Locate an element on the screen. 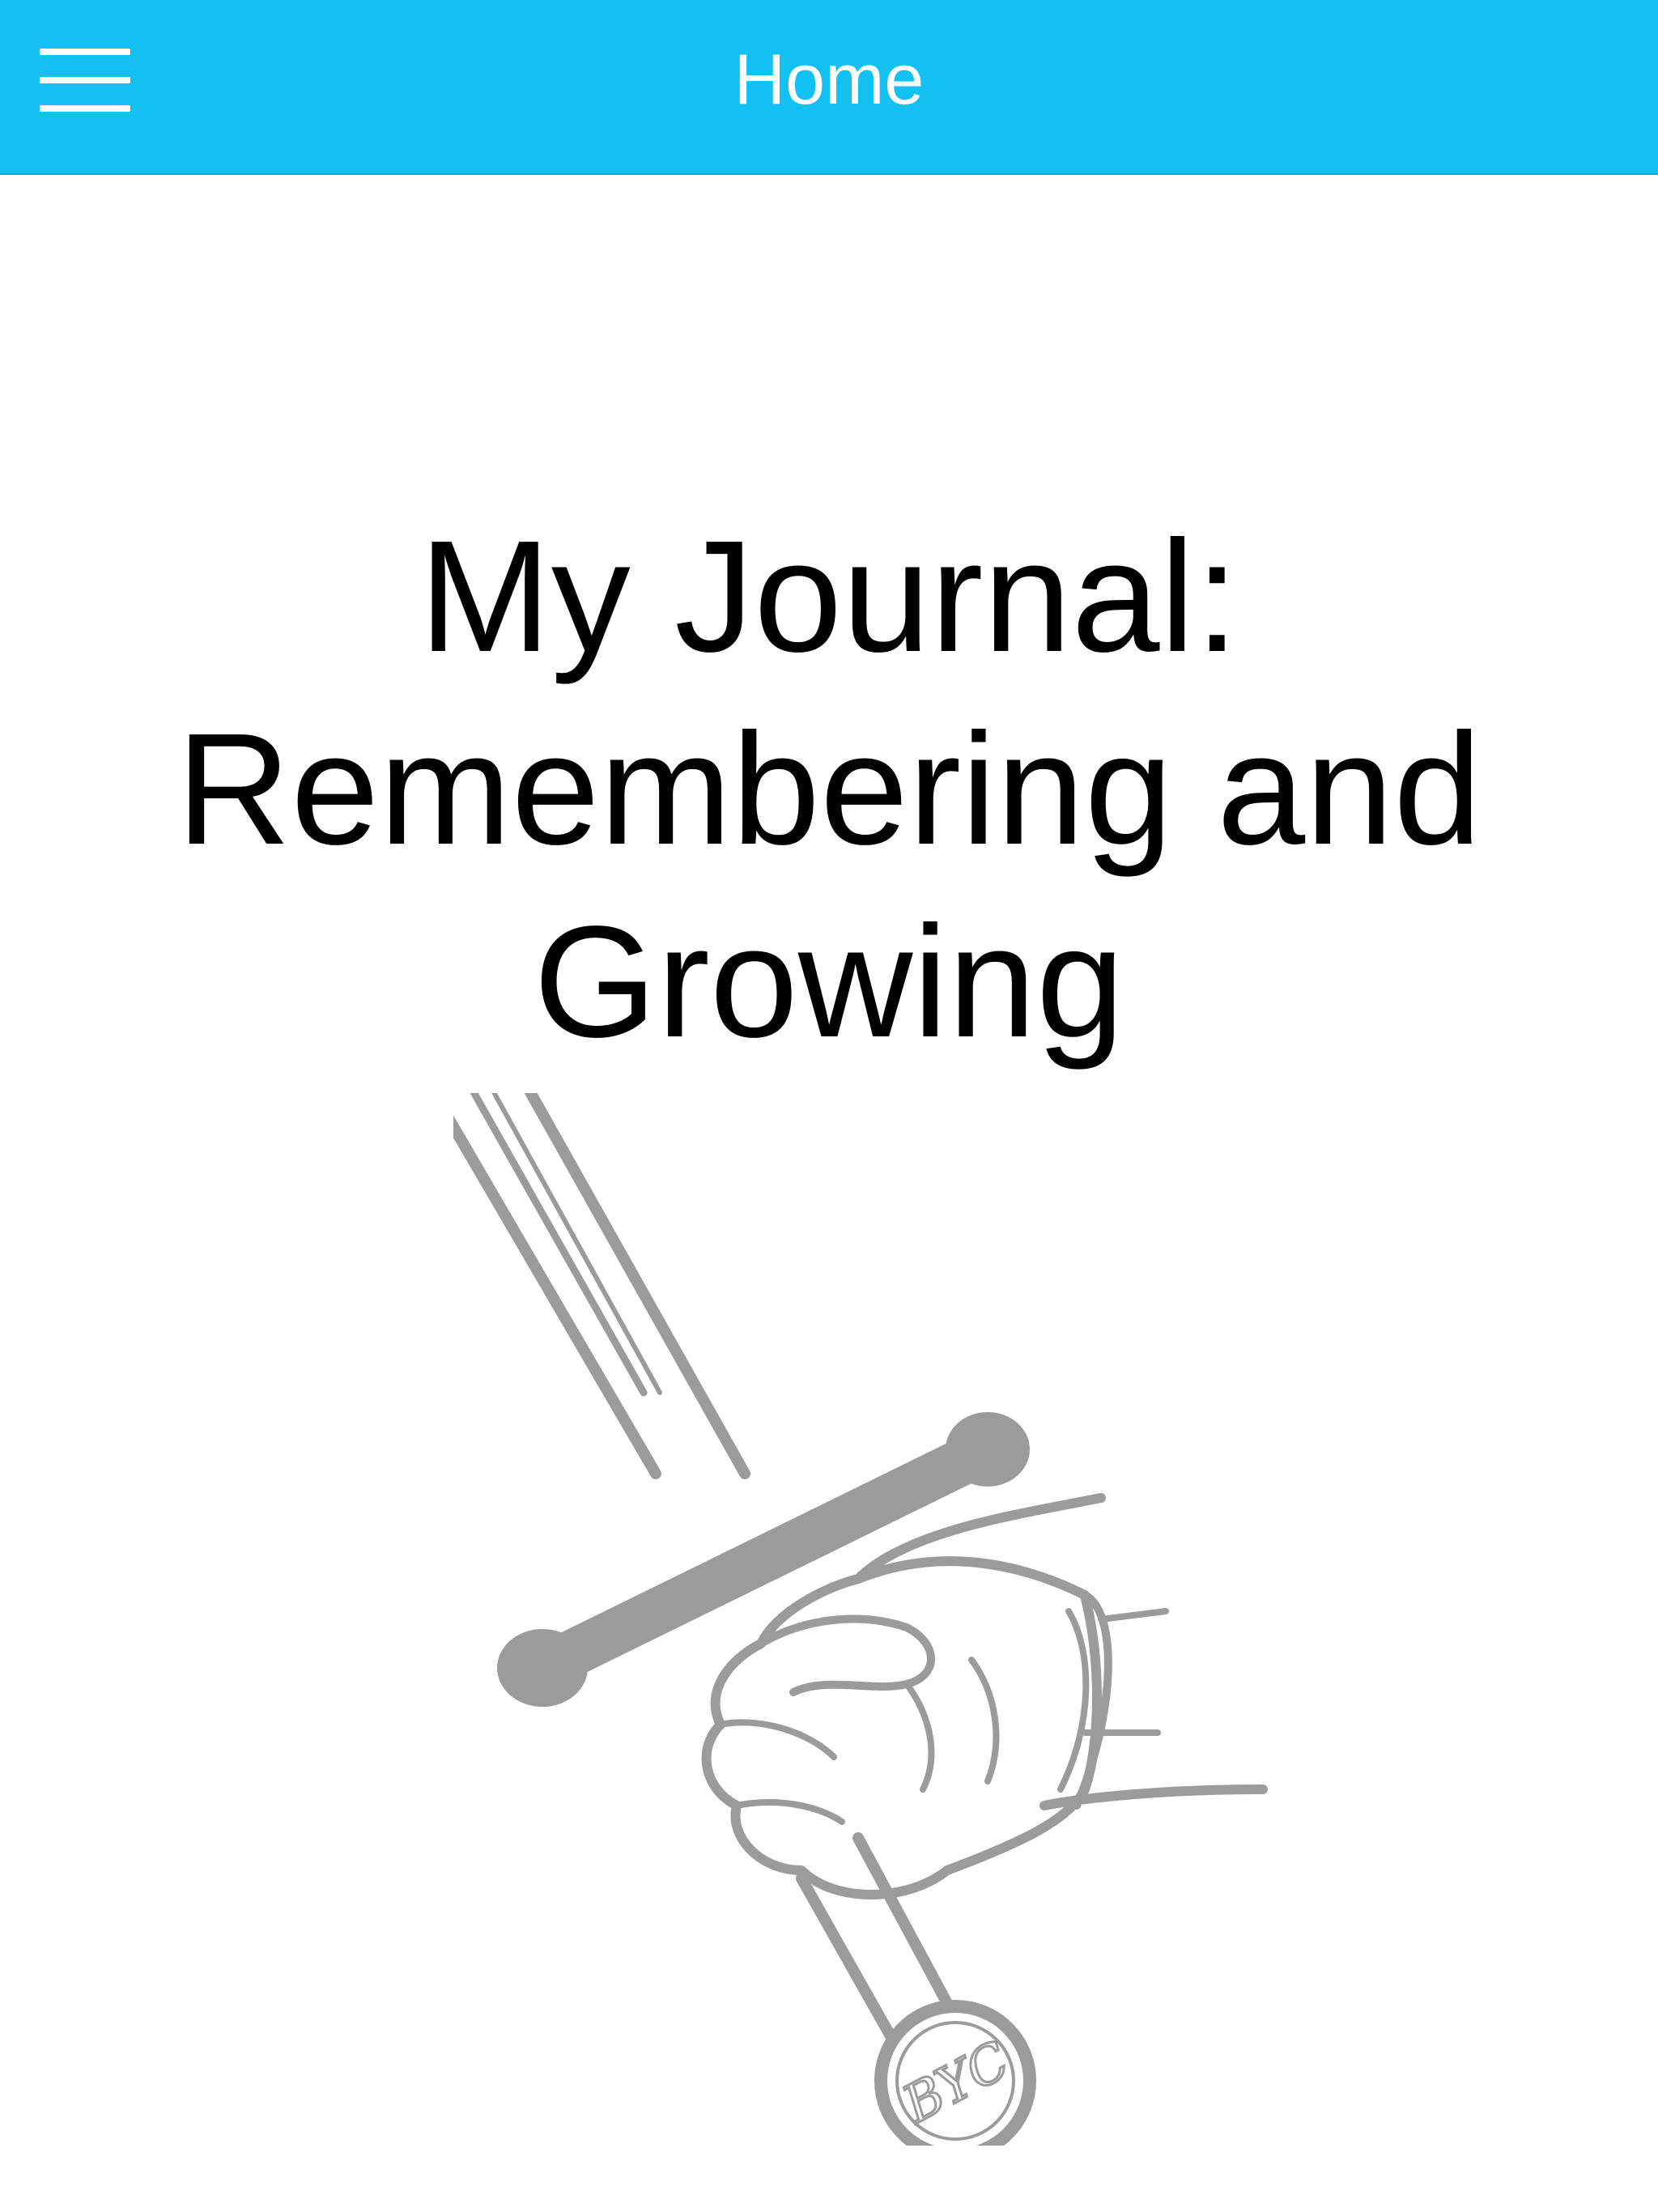  navigation-bar: Home is located at coordinates (829, 87).